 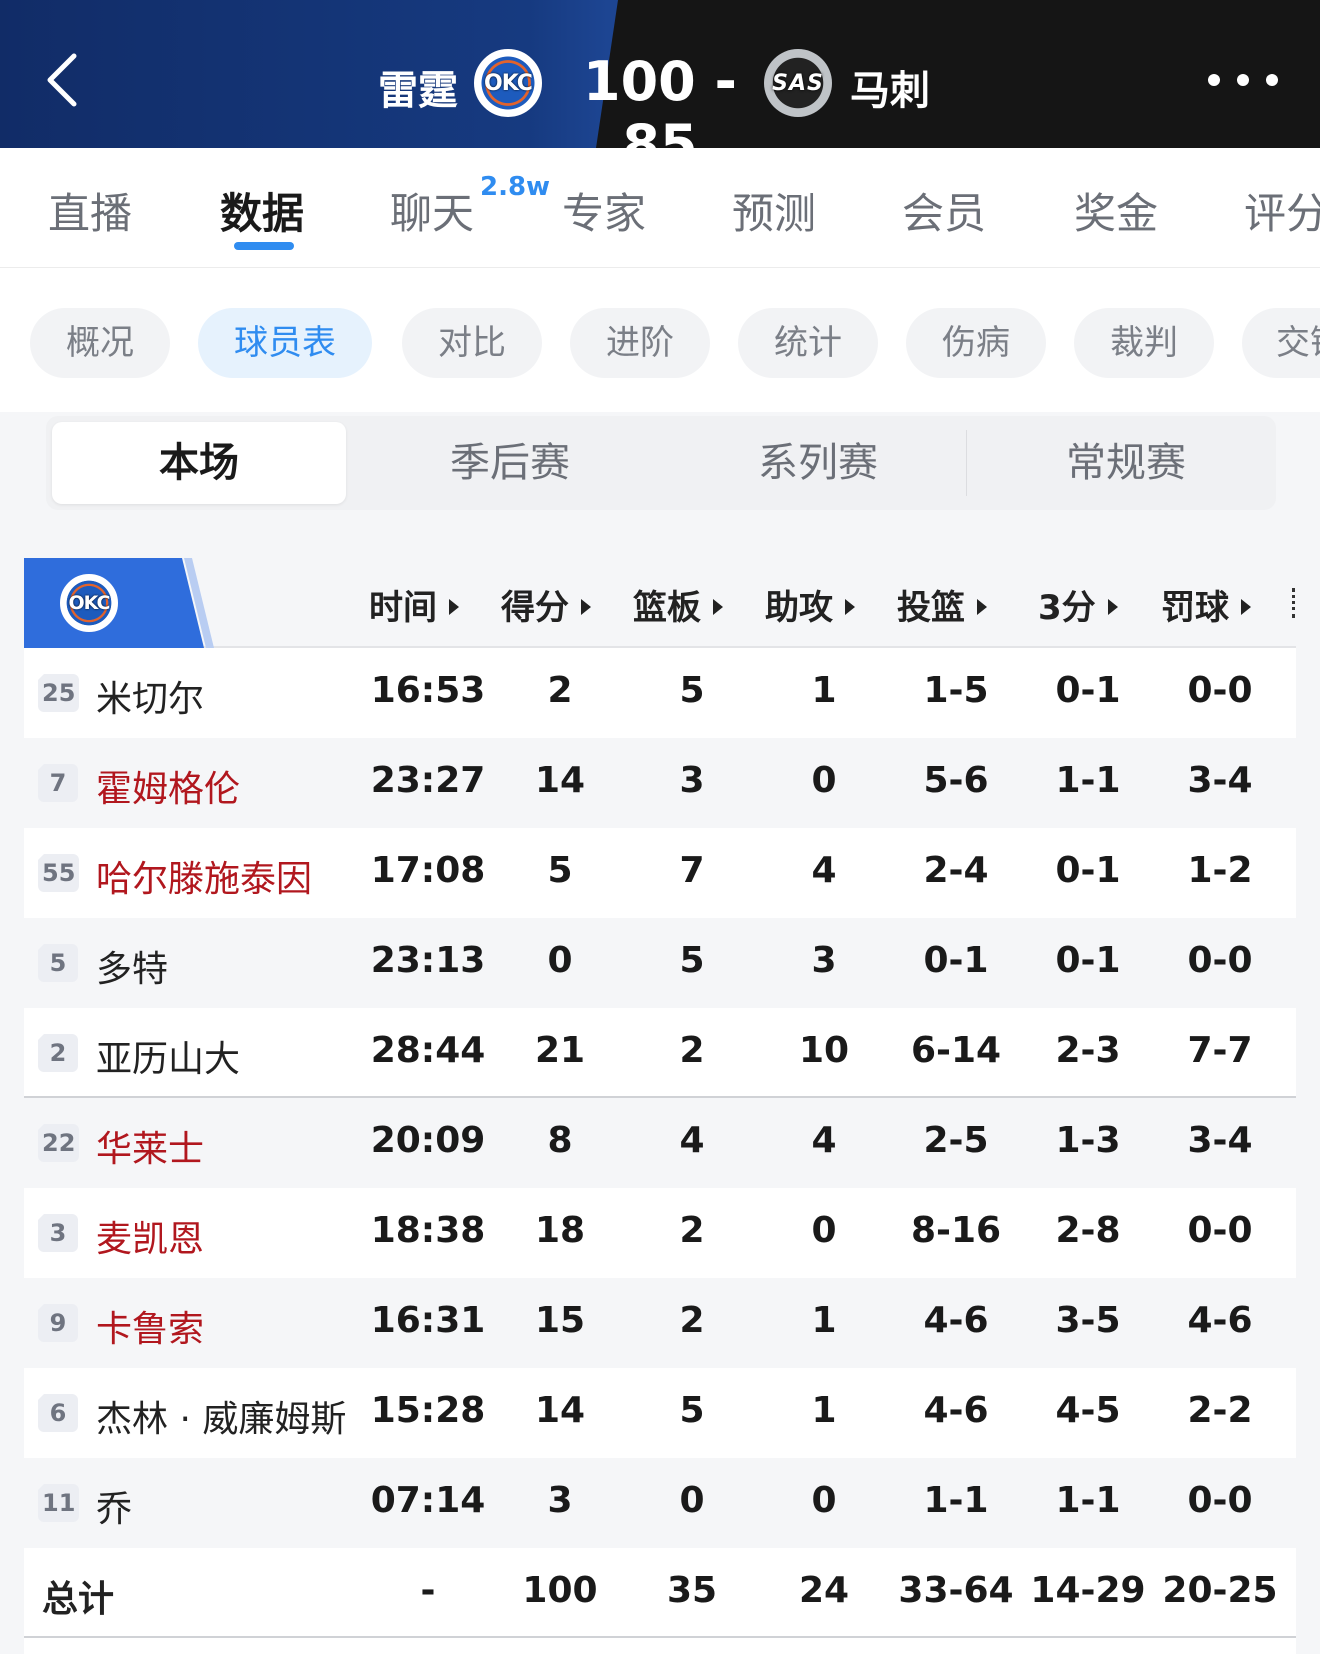 I want to click on total-stat-cell: 35, so click(x=692, y=1590).